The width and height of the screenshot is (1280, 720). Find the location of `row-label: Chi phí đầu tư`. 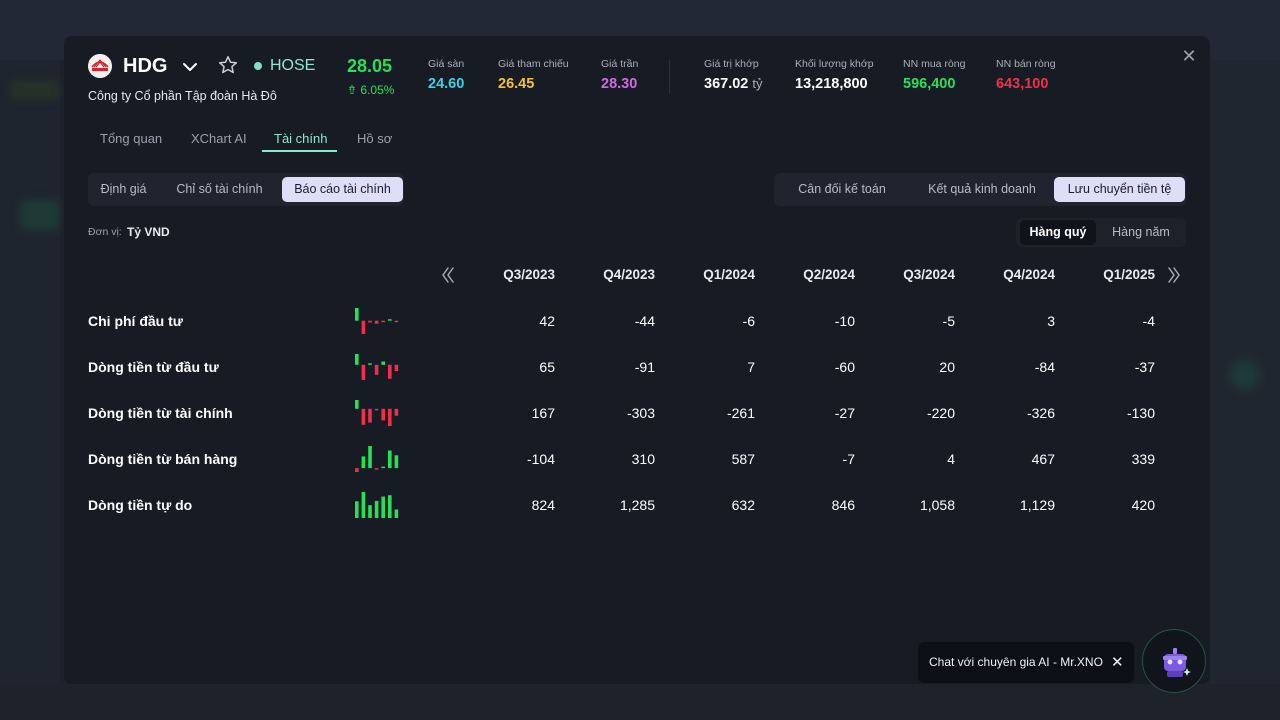

row-label: Chi phí đầu tư is located at coordinates (135, 321).